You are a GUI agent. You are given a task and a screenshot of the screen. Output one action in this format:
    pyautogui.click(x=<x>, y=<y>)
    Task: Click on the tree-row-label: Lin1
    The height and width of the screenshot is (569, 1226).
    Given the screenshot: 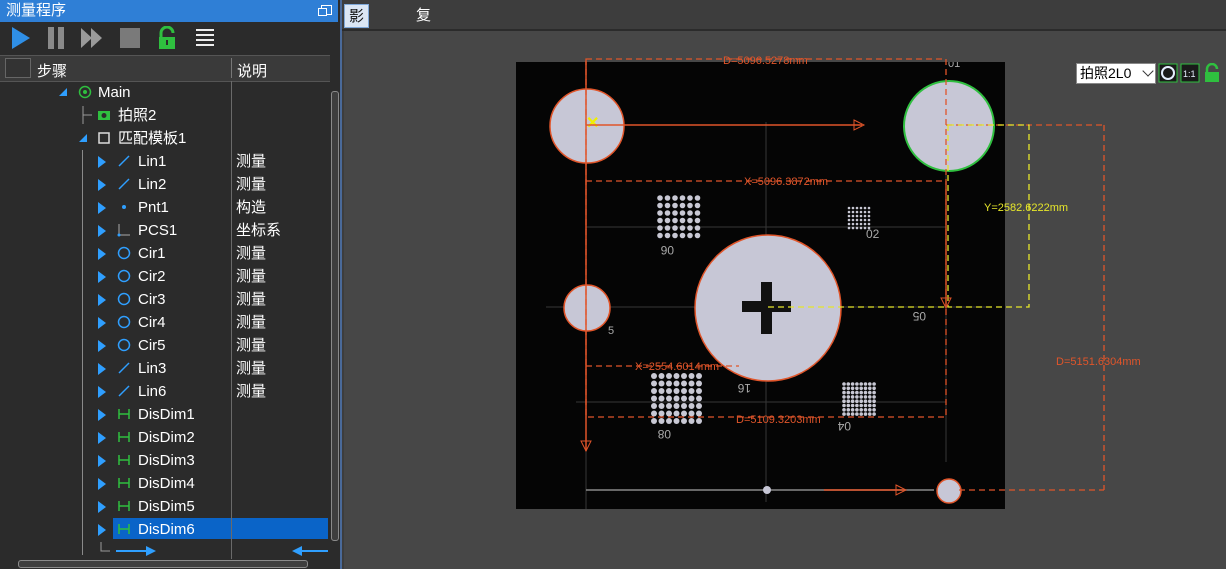 What is the action you would take?
    pyautogui.click(x=152, y=161)
    